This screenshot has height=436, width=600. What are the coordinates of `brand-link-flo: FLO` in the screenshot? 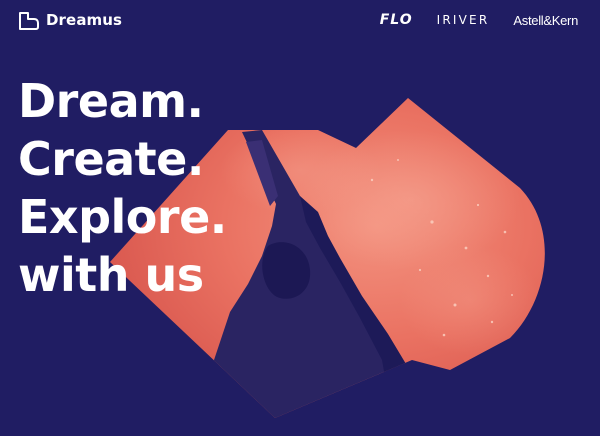 It's located at (396, 20).